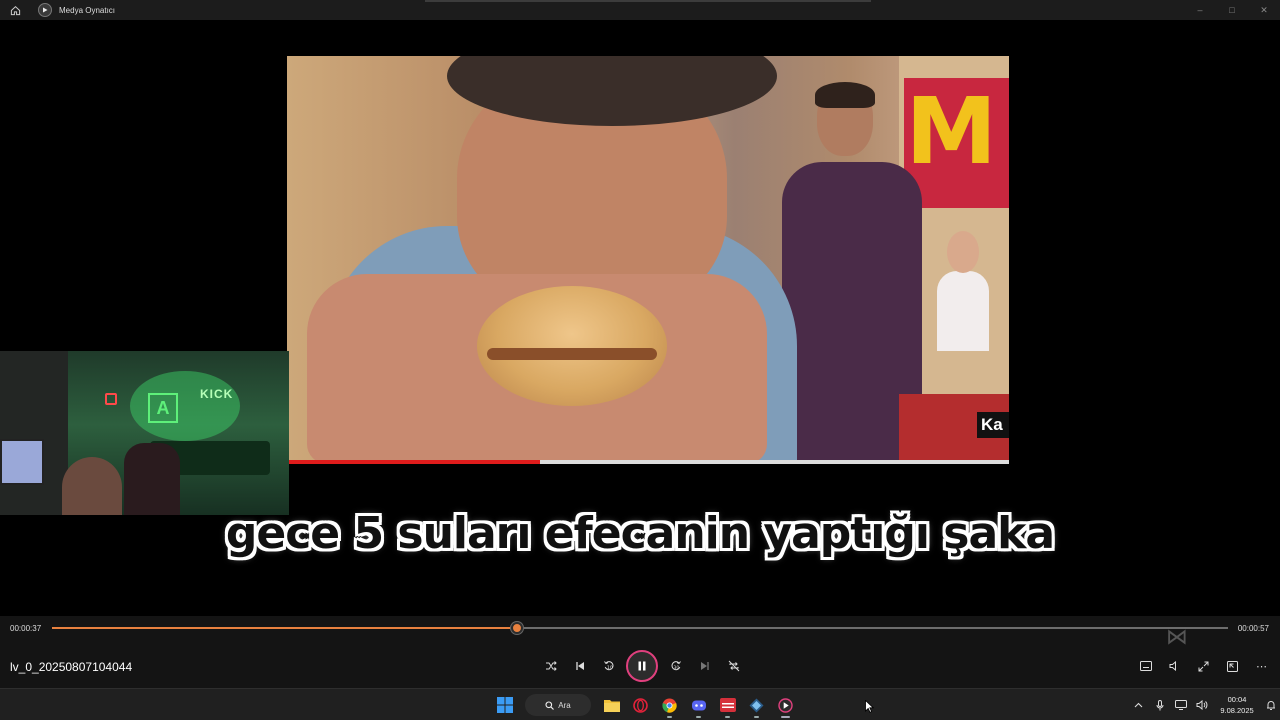  What do you see at coordinates (1180, 704) in the screenshot?
I see `network-icon` at bounding box center [1180, 704].